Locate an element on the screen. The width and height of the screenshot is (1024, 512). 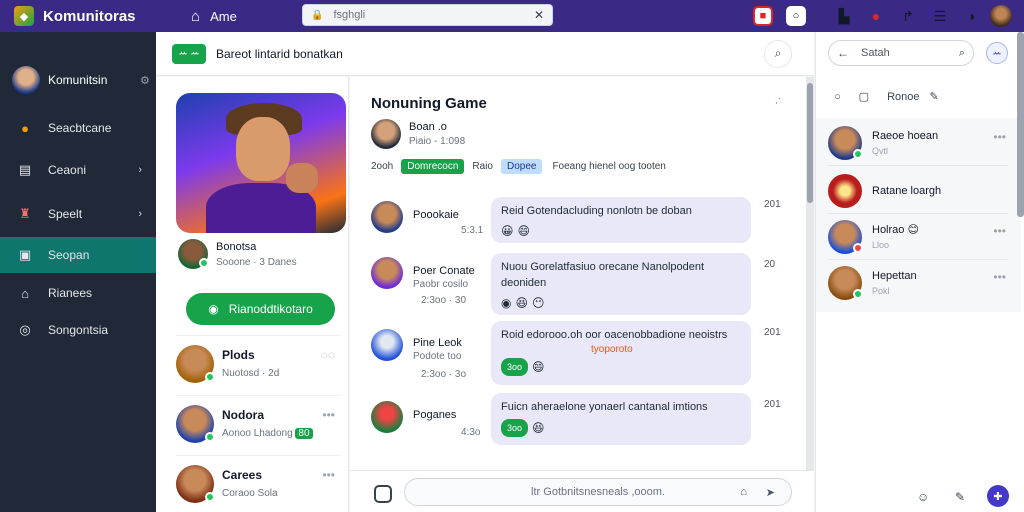
reactions: 😀 😄 is located at coordinates (621, 231).